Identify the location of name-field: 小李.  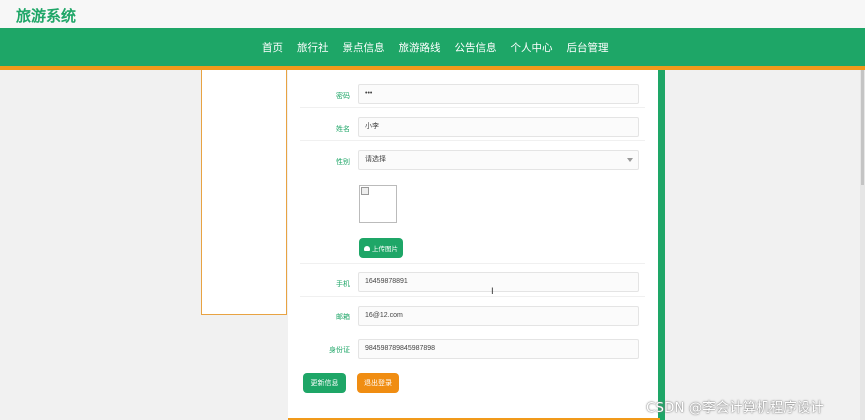
(498, 127).